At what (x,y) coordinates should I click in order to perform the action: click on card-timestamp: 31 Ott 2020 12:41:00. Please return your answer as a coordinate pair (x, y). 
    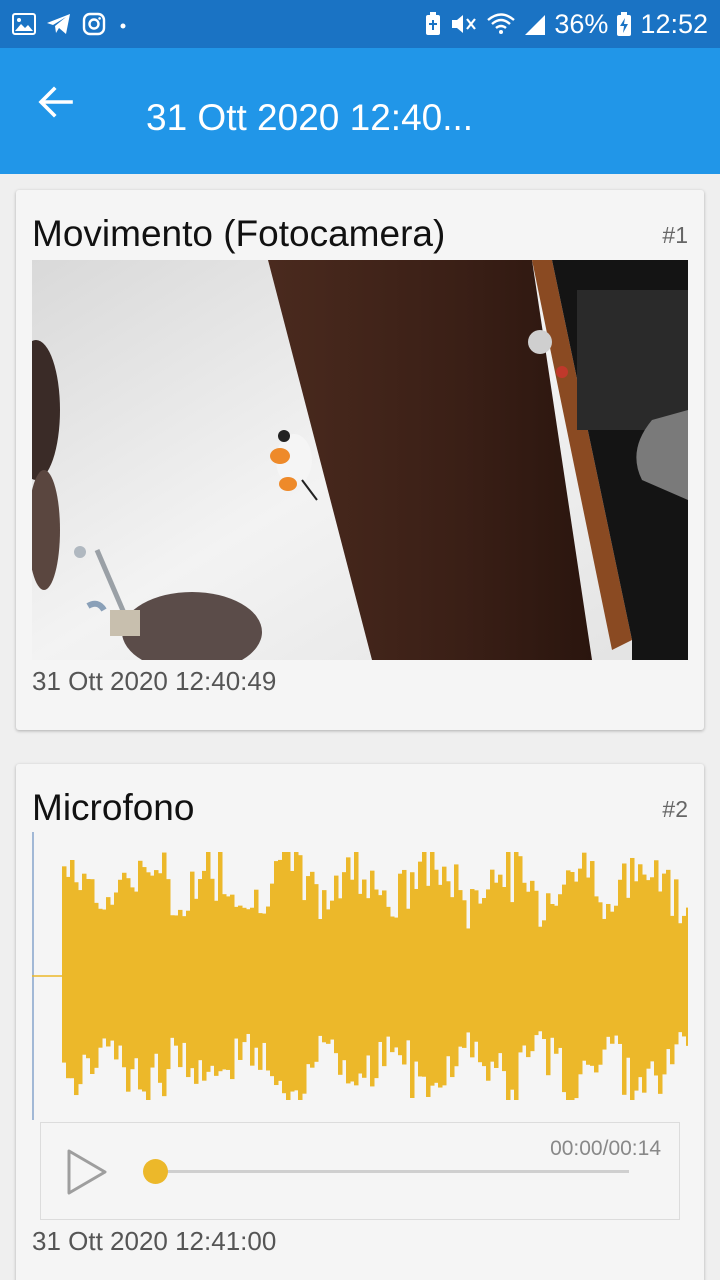
    Looking at the image, I should click on (154, 1241).